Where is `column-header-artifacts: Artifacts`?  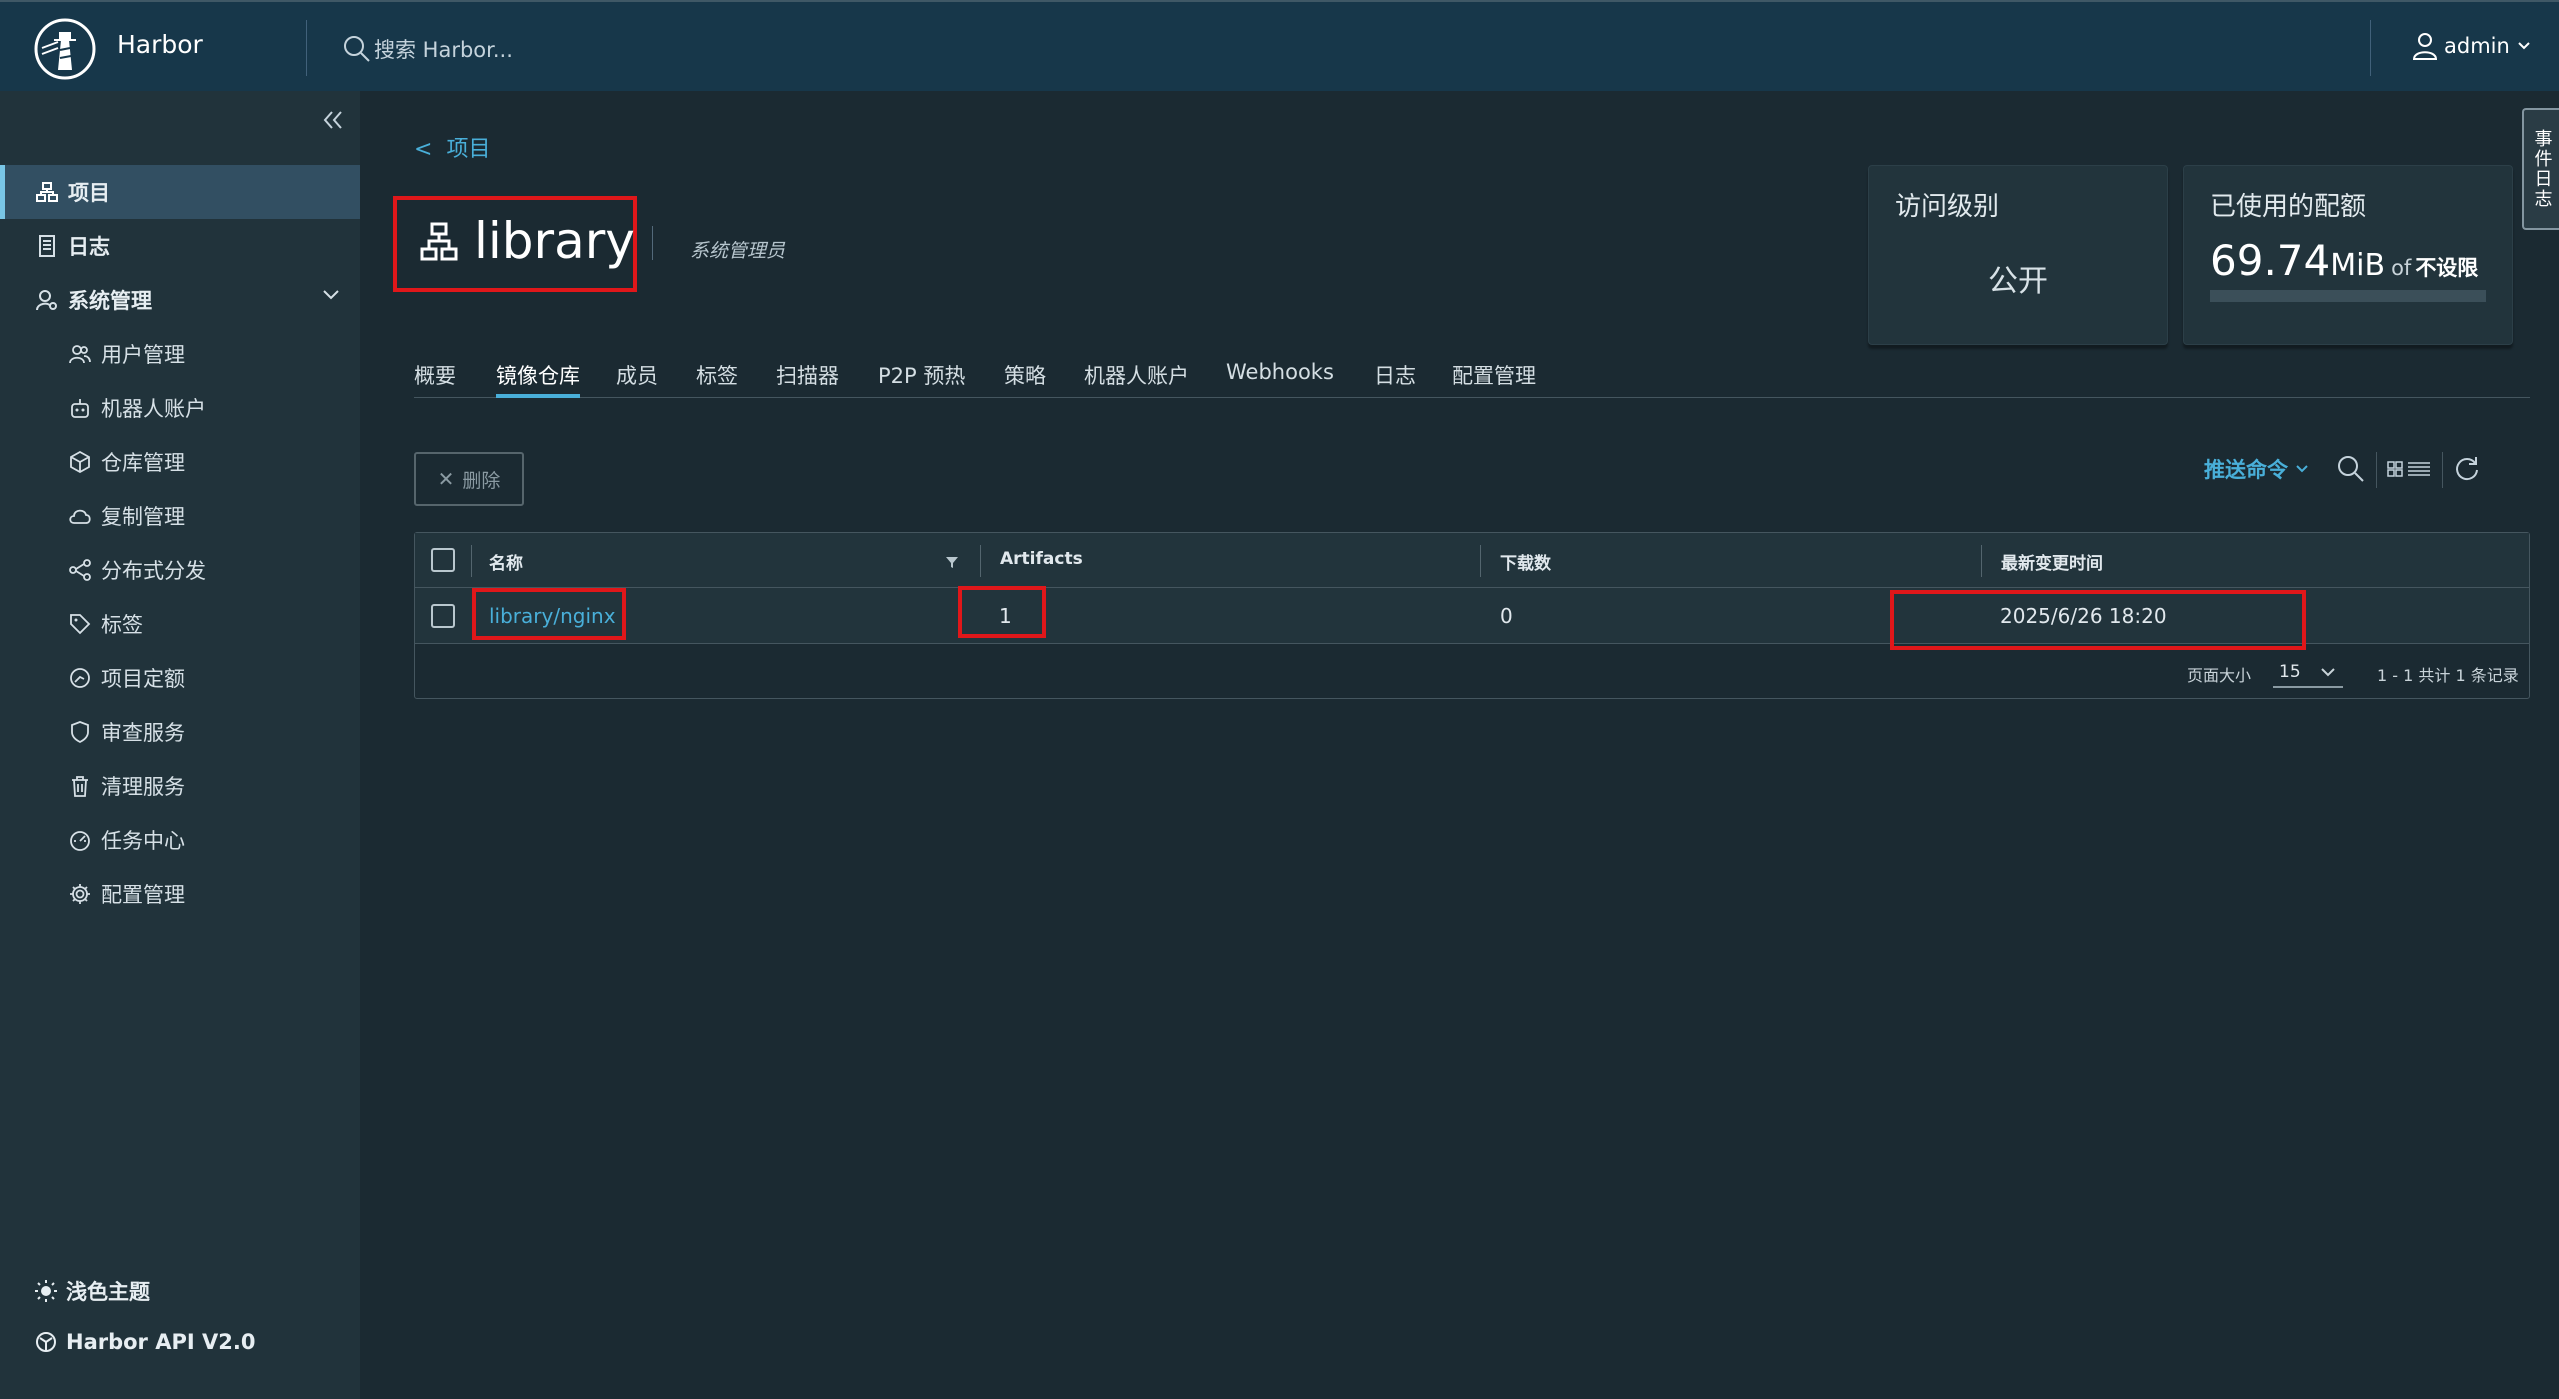 column-header-artifacts: Artifacts is located at coordinates (1041, 559).